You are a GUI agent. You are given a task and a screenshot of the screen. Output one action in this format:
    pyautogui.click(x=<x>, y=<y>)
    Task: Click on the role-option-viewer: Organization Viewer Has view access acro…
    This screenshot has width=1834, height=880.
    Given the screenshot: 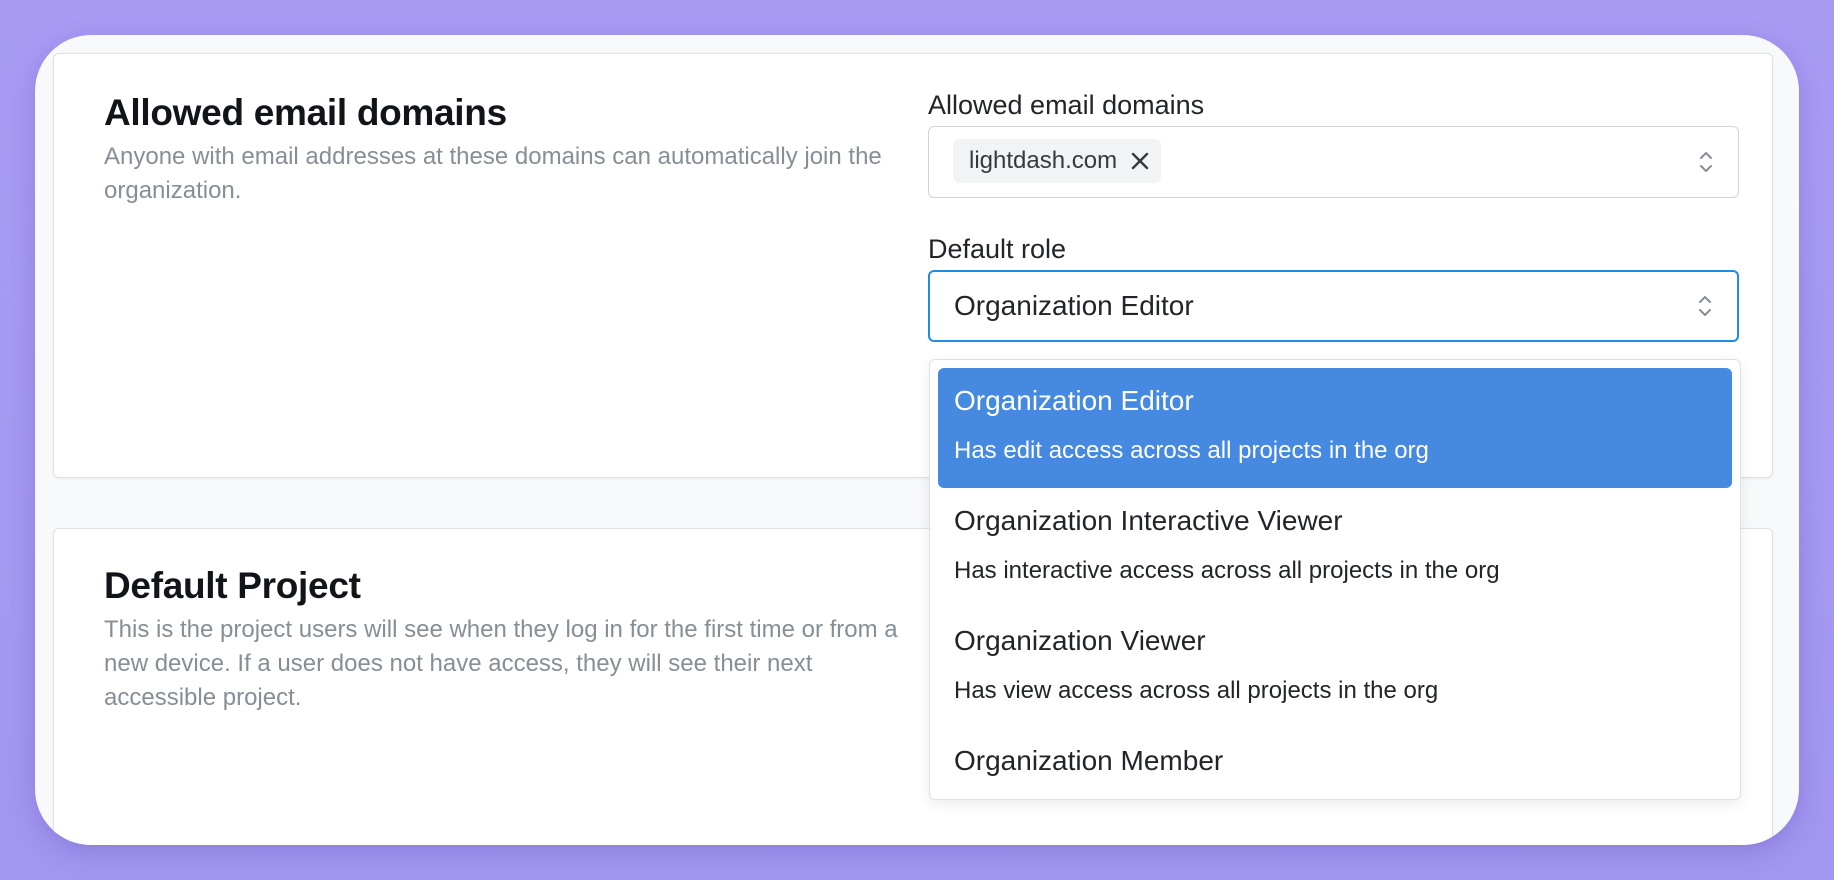 What is the action you would take?
    pyautogui.click(x=1335, y=668)
    